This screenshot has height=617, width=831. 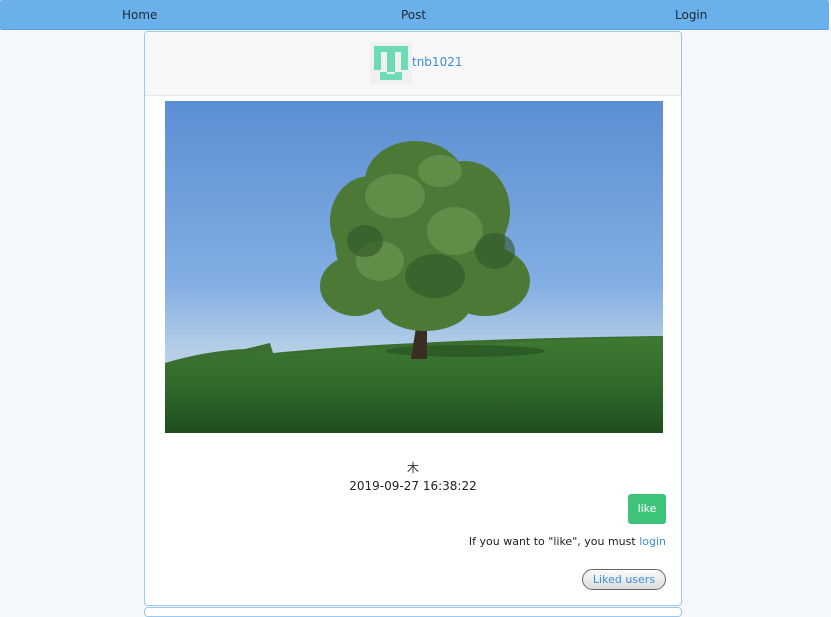 I want to click on nav-post-link: Post, so click(x=413, y=14).